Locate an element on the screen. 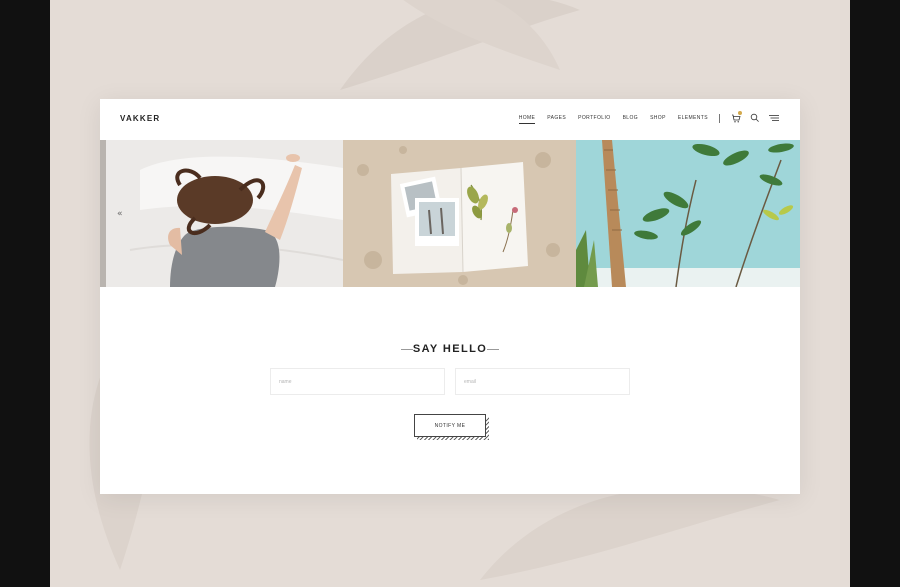 The image size is (900, 587). hero-image-notebook is located at coordinates (459, 213).